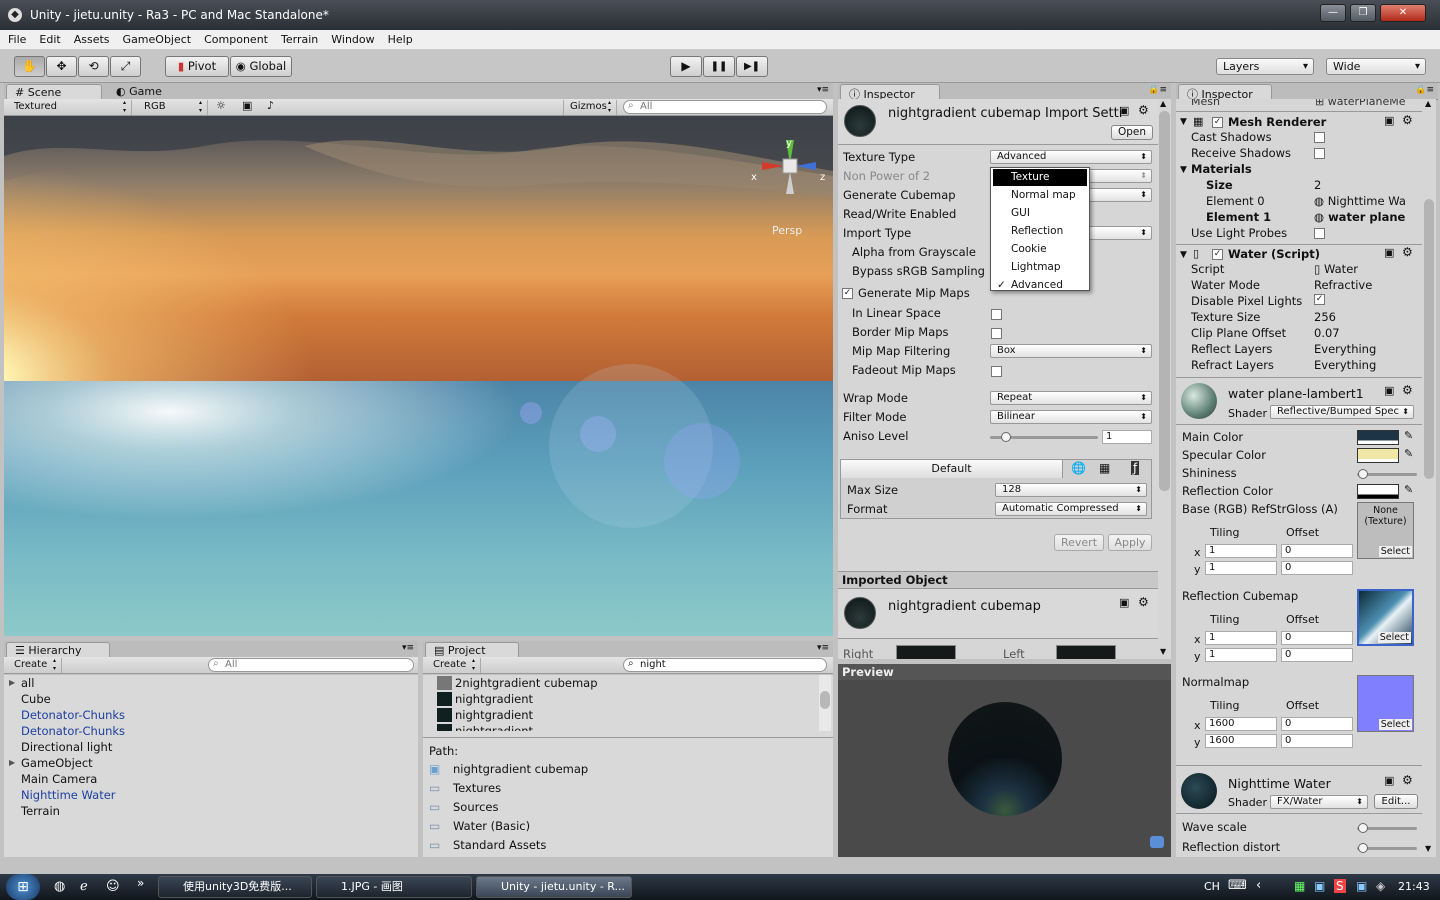  Describe the element at coordinates (1079, 542) in the screenshot. I see `revert-button: Revert` at that location.